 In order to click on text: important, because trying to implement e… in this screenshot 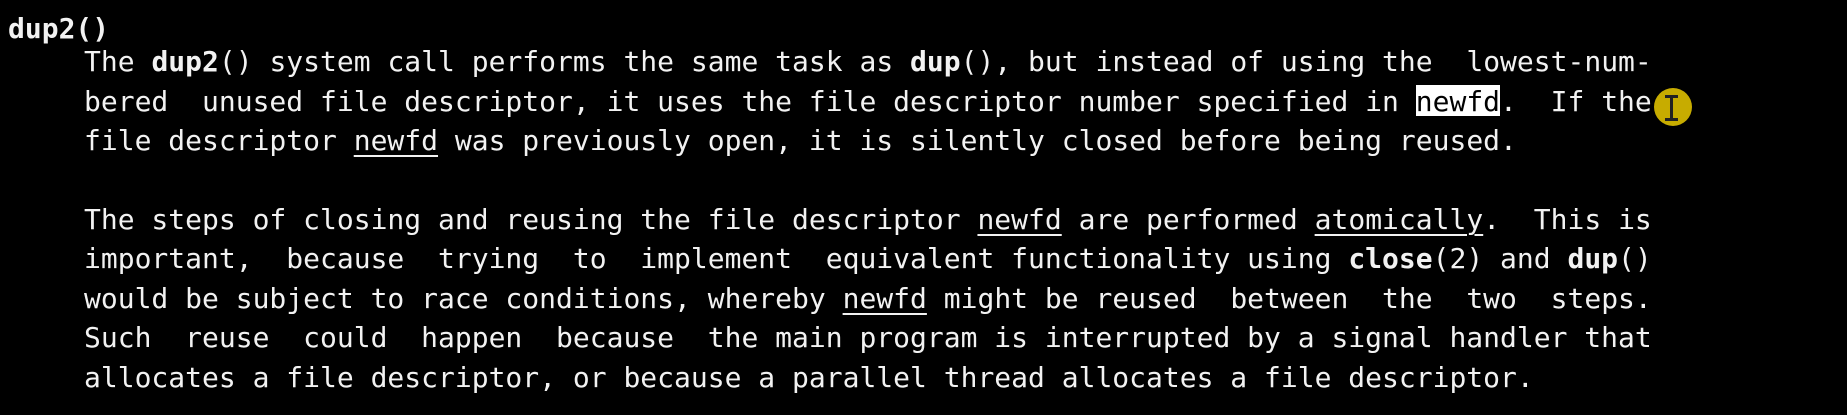, I will do `click(716, 258)`.